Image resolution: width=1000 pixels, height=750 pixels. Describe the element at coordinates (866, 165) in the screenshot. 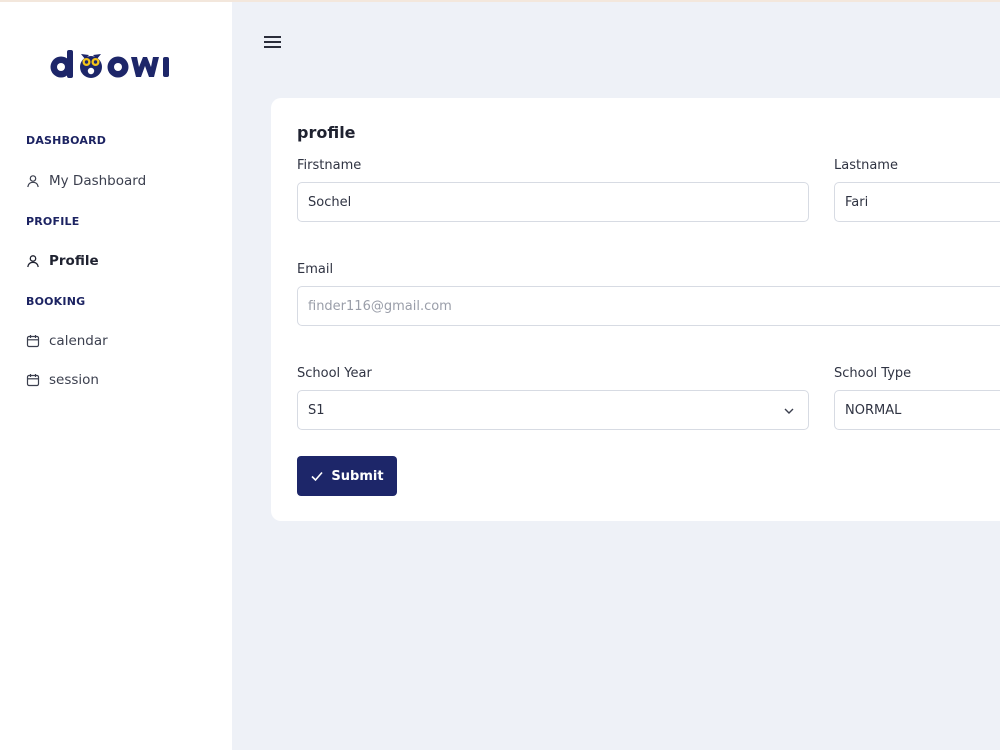

I see `lastname-label: Lastname` at that location.